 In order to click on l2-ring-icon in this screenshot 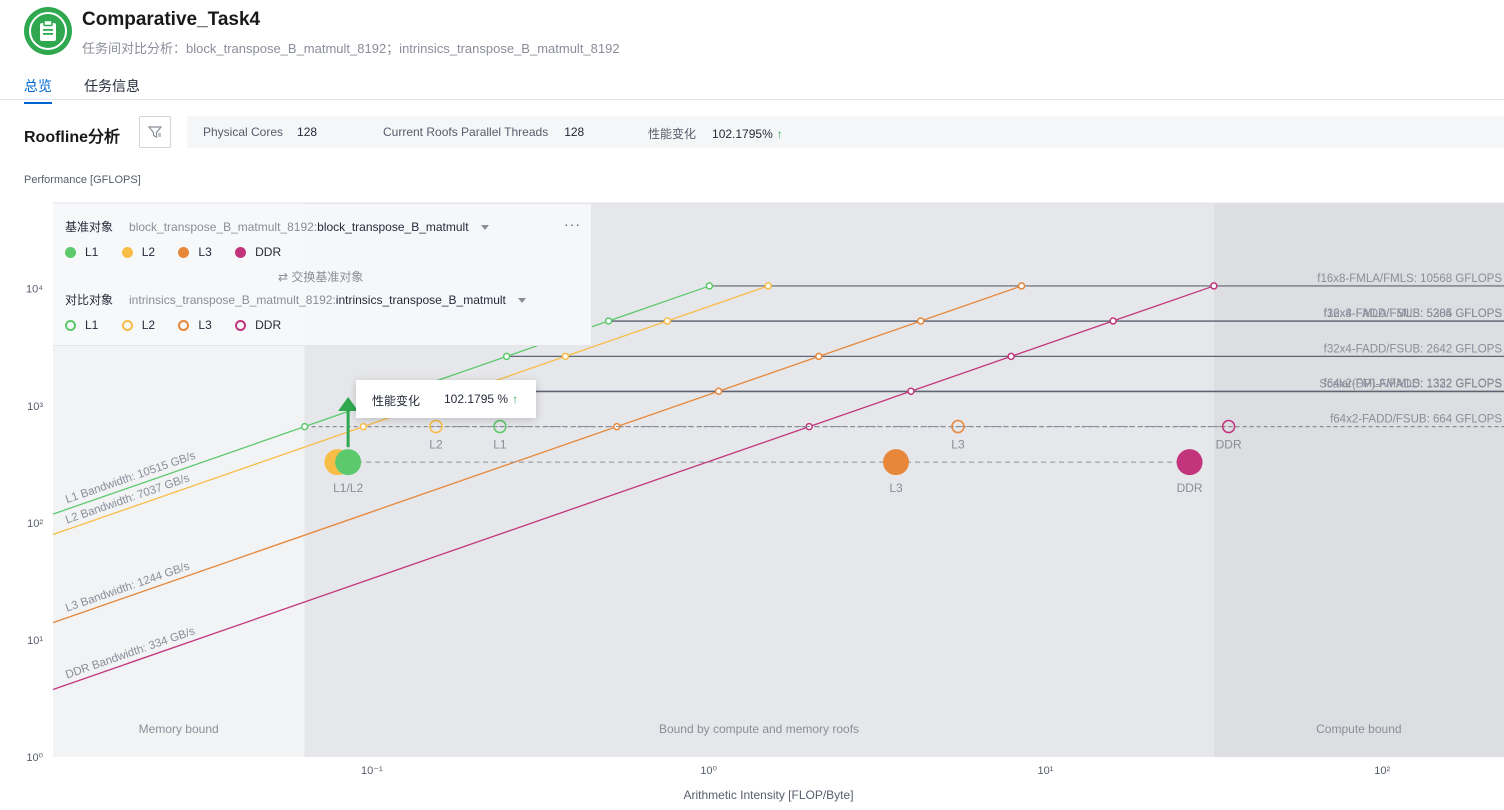, I will do `click(127, 325)`.